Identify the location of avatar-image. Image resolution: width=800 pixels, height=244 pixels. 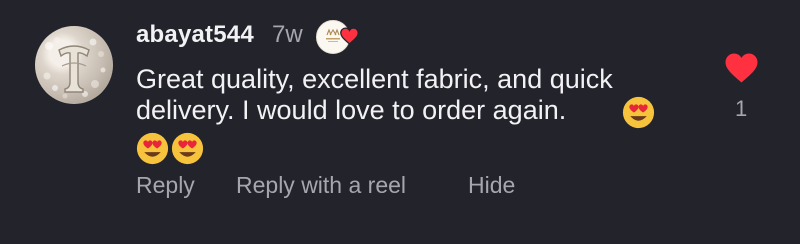
(74, 68).